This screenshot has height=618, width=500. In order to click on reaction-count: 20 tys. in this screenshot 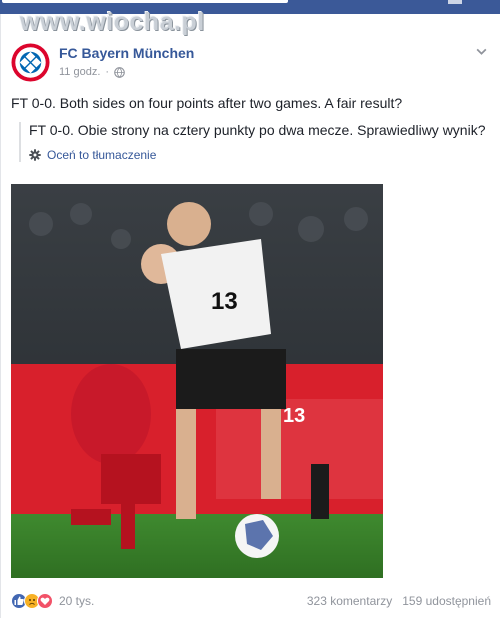, I will do `click(76, 601)`.